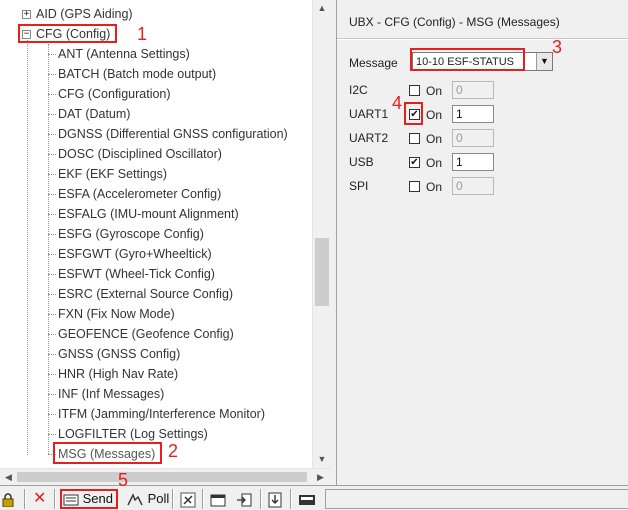 Image resolution: width=628 pixels, height=510 pixels. Describe the element at coordinates (119, 354) in the screenshot. I see `tree-item-gnss: GNSS (GNSS Config)` at that location.